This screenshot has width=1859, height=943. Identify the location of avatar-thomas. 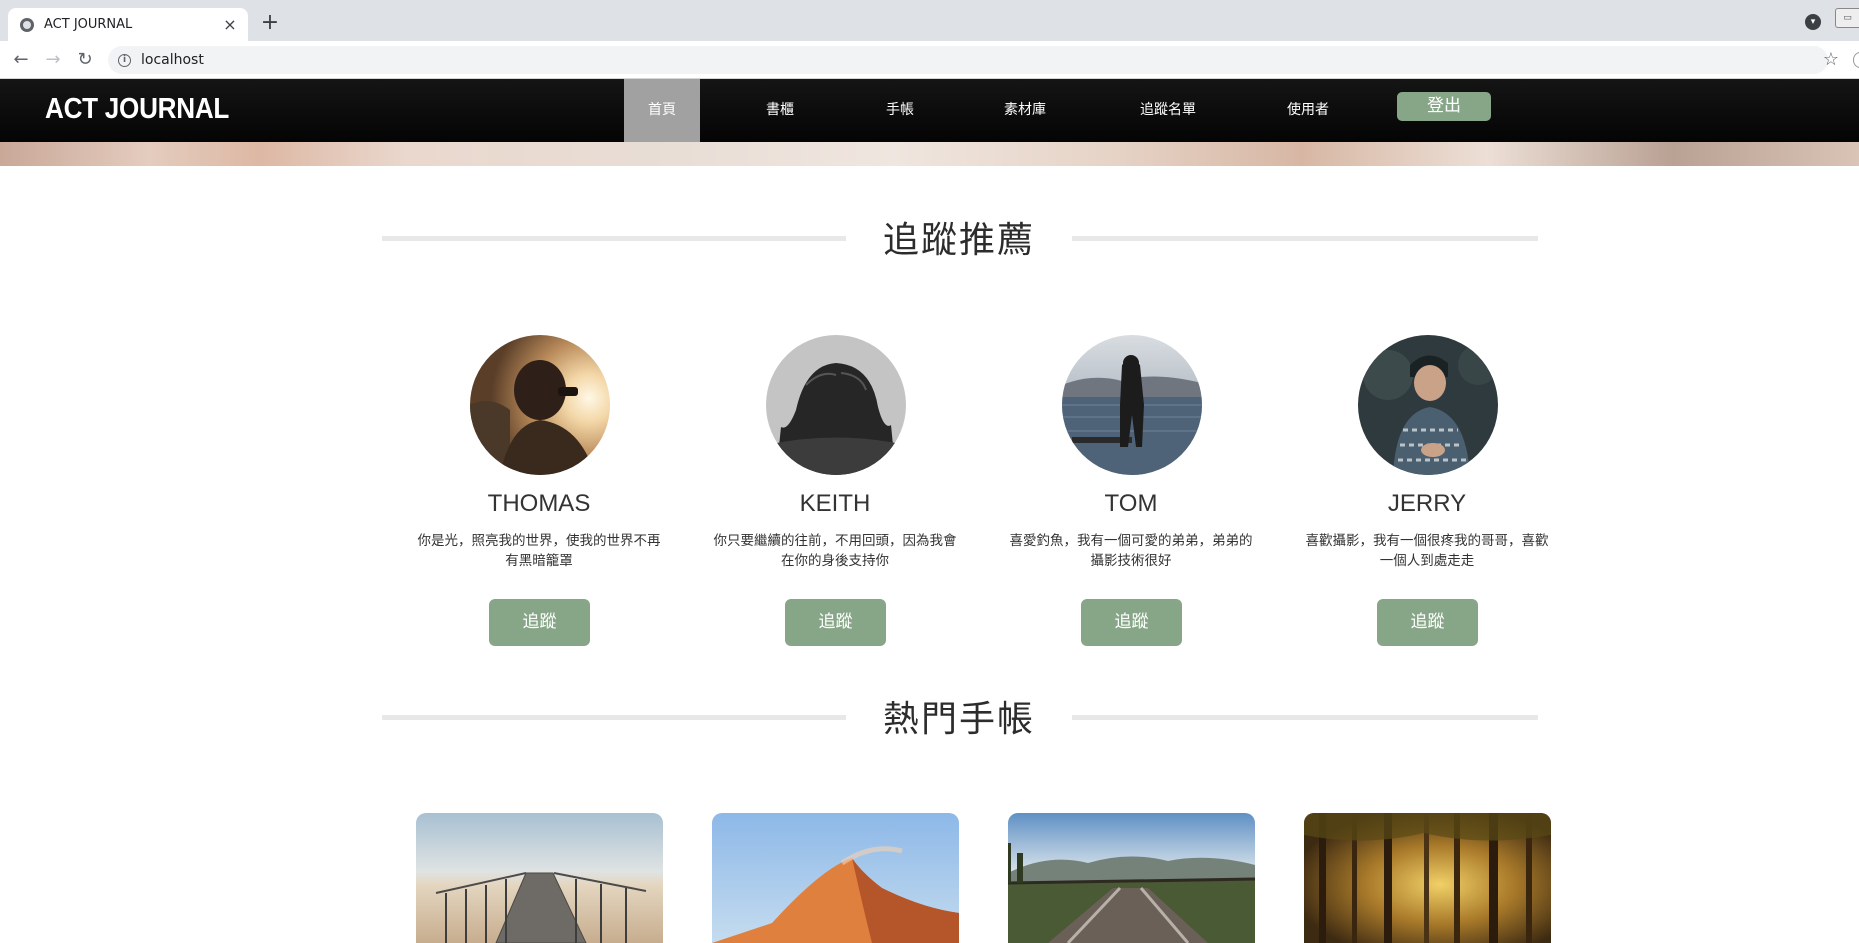
(540, 405).